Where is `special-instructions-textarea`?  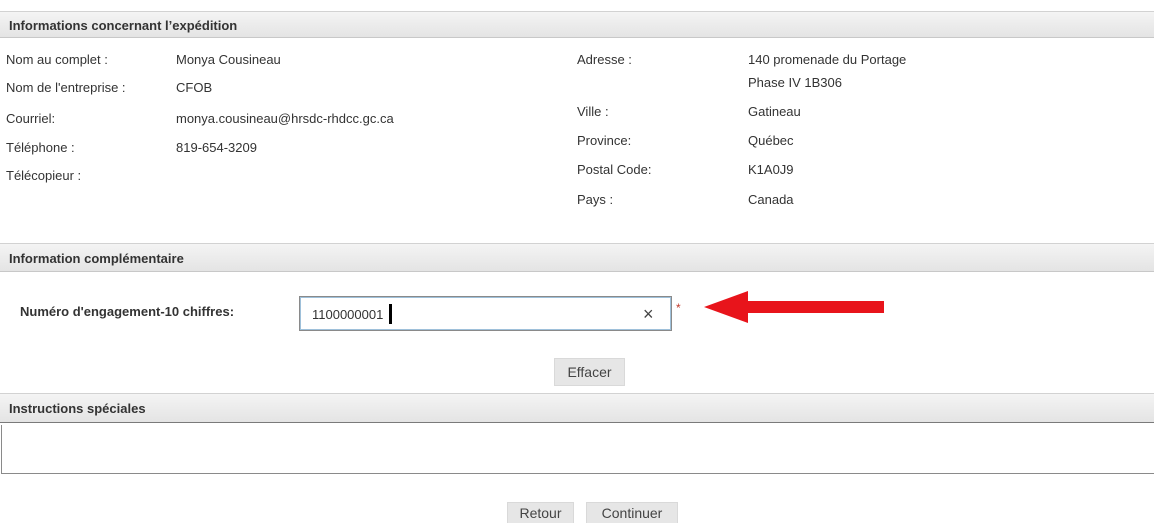
special-instructions-textarea is located at coordinates (577, 449).